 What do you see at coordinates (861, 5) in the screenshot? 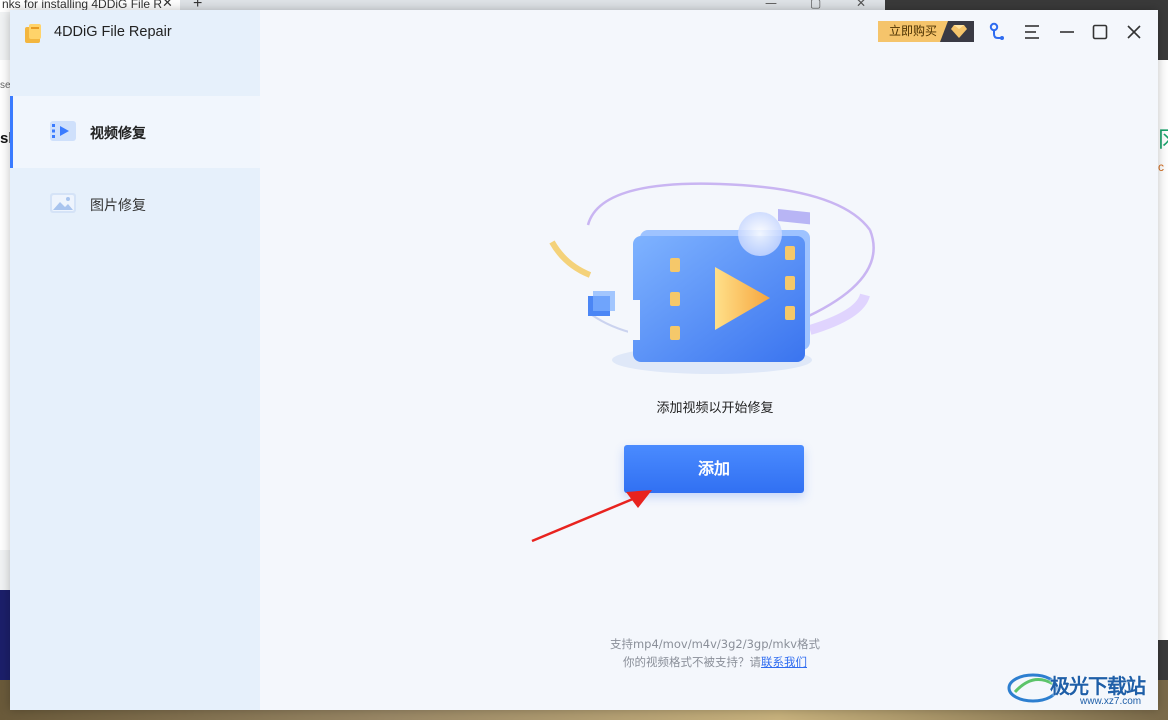
I see `bg-close-icon: ✕` at bounding box center [861, 5].